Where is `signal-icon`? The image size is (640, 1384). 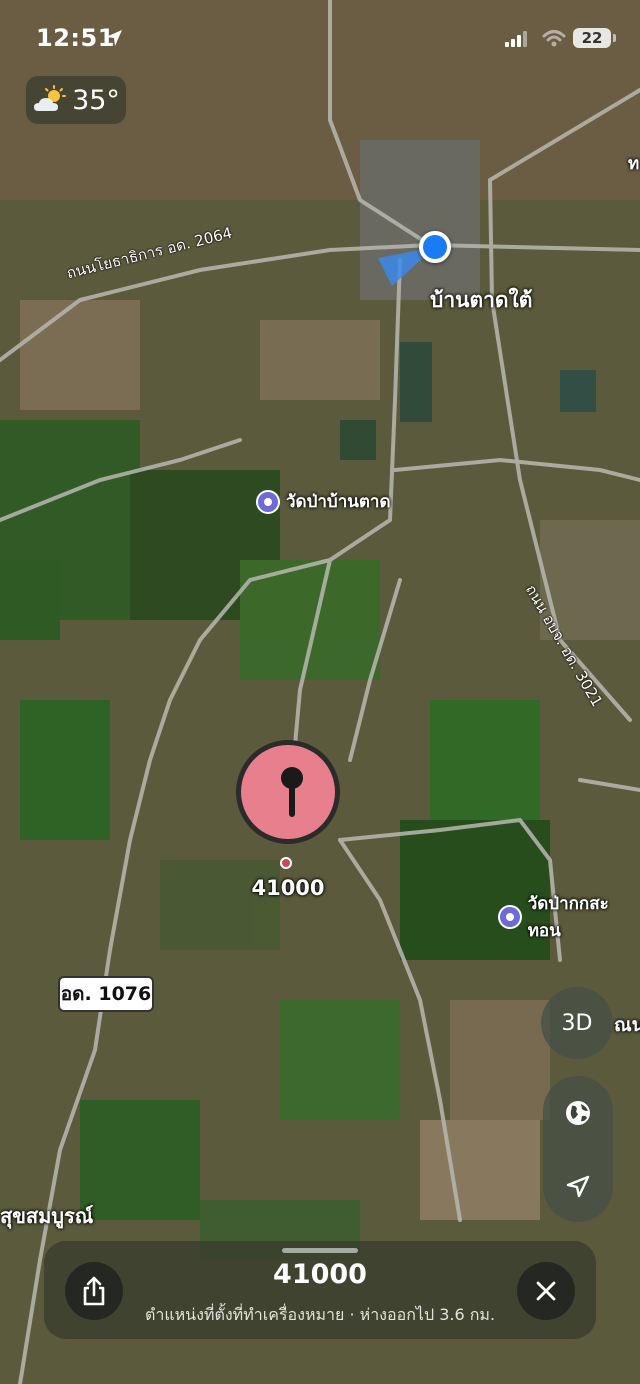
signal-icon is located at coordinates (516, 39).